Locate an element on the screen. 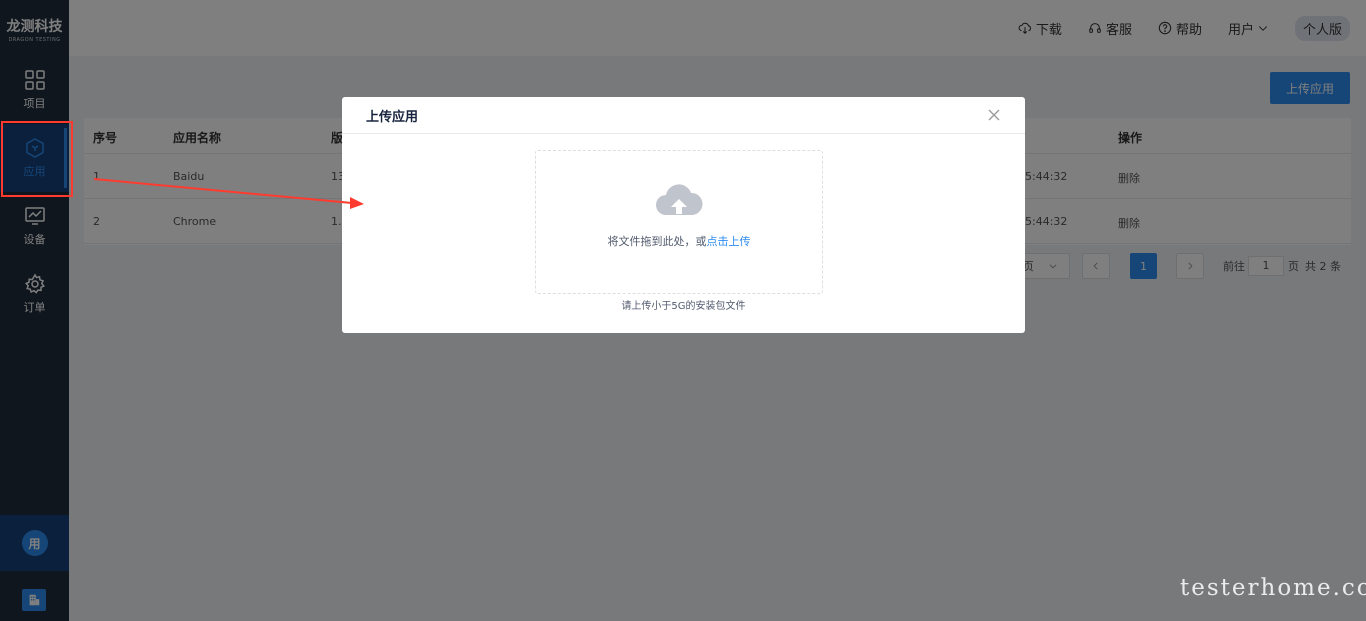 The image size is (1366, 621). watermark: testerhome.com is located at coordinates (1273, 588).